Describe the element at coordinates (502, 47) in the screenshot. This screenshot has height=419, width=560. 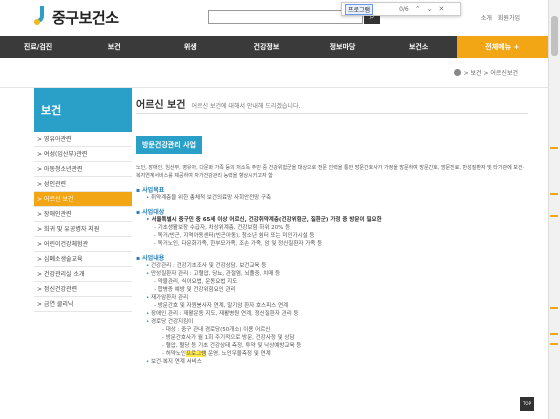
I see `nav-all-menu: 전체메뉴 +` at that location.